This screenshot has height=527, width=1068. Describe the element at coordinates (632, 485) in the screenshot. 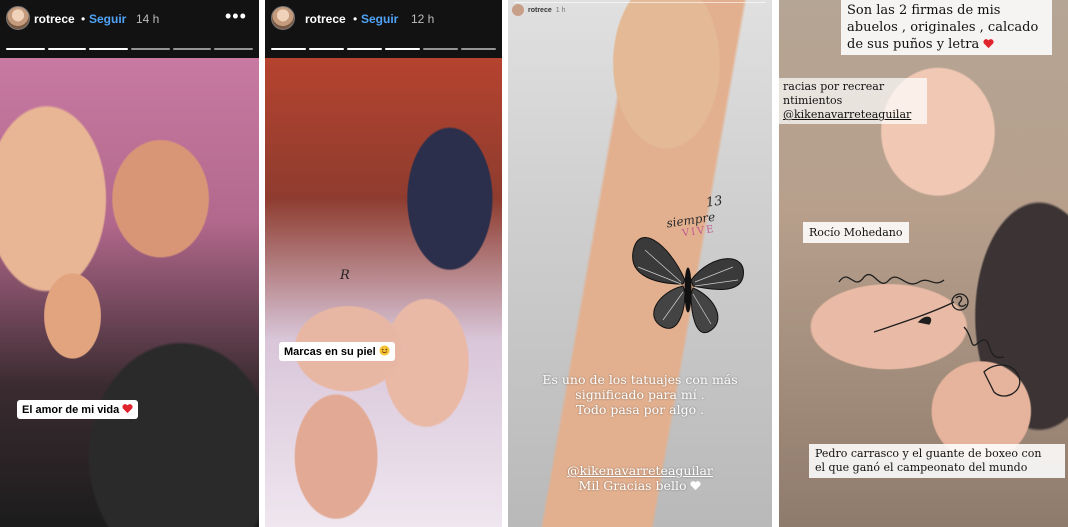

I see `thanks-text: Mil Gracias bello` at that location.